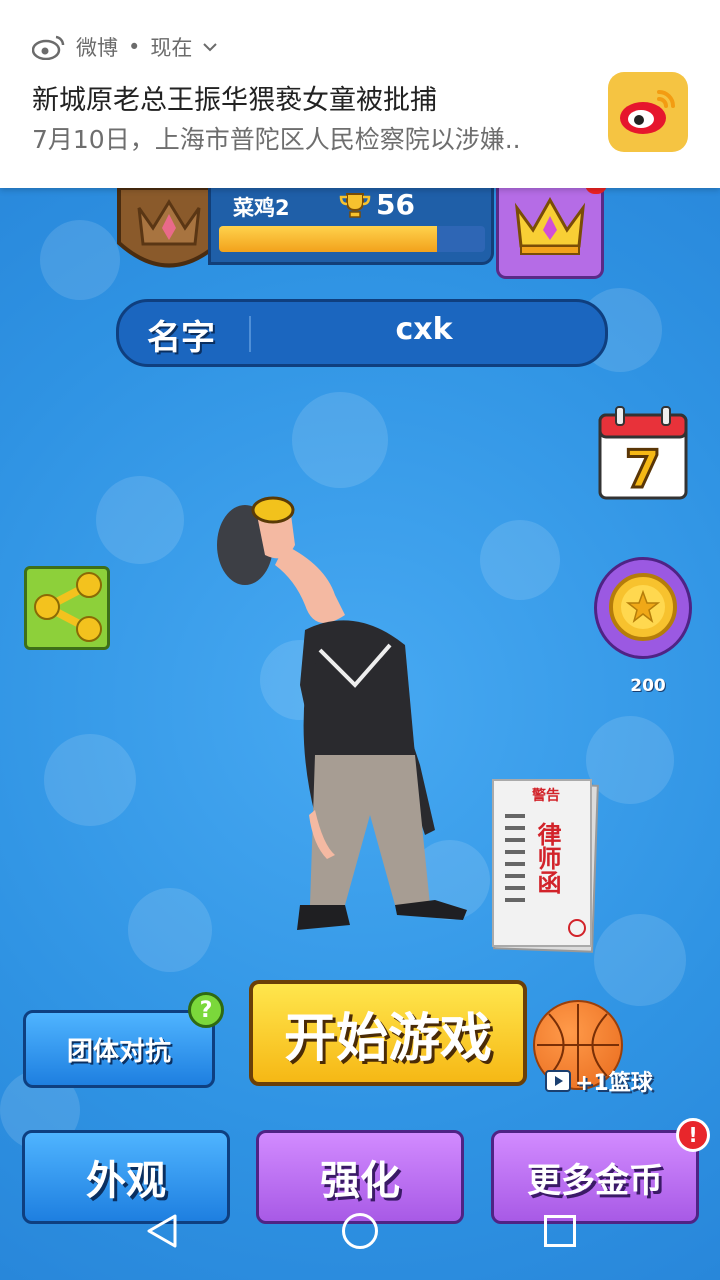 The height and width of the screenshot is (1280, 720). I want to click on basketball-reward: +1篮球, so click(599, 1081).